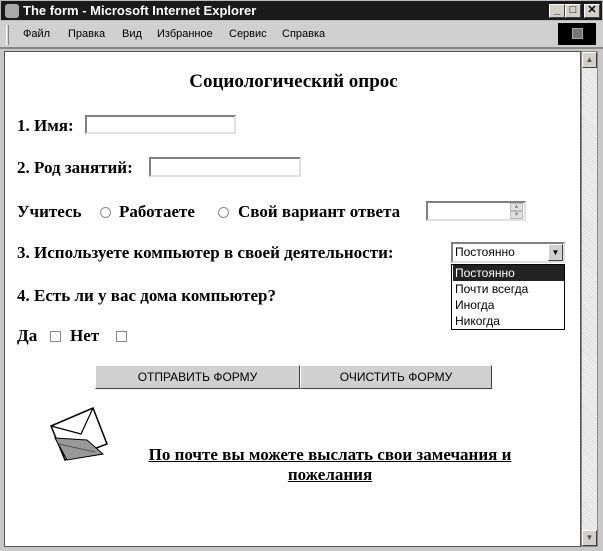  I want to click on scroll-up-icon: ▲, so click(589, 60).